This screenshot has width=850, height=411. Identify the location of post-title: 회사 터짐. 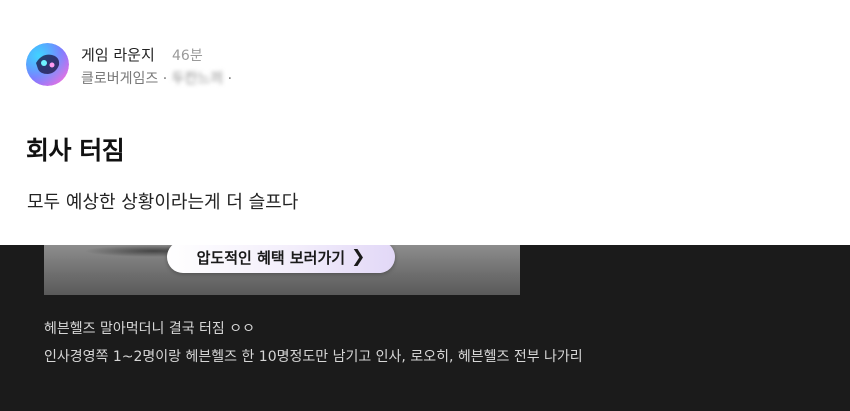
(75, 150).